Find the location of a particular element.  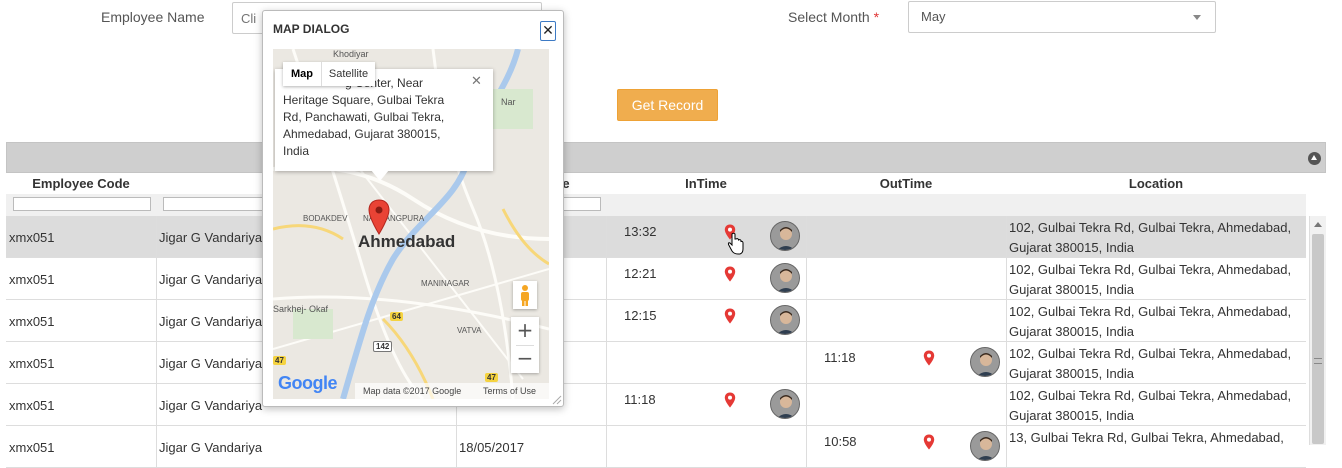

grid-caption-bar is located at coordinates (666, 157).